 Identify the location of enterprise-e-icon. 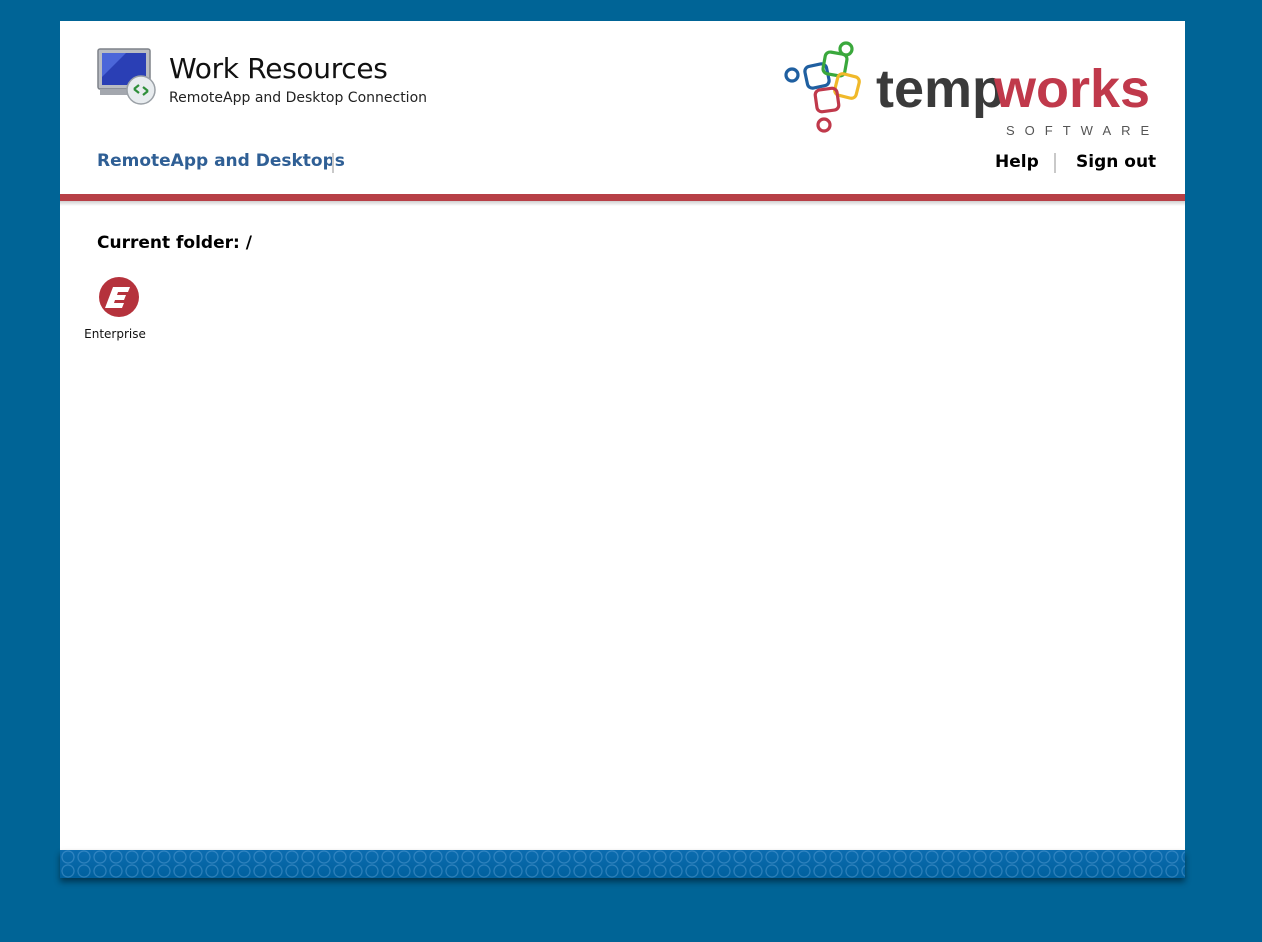
(119, 297).